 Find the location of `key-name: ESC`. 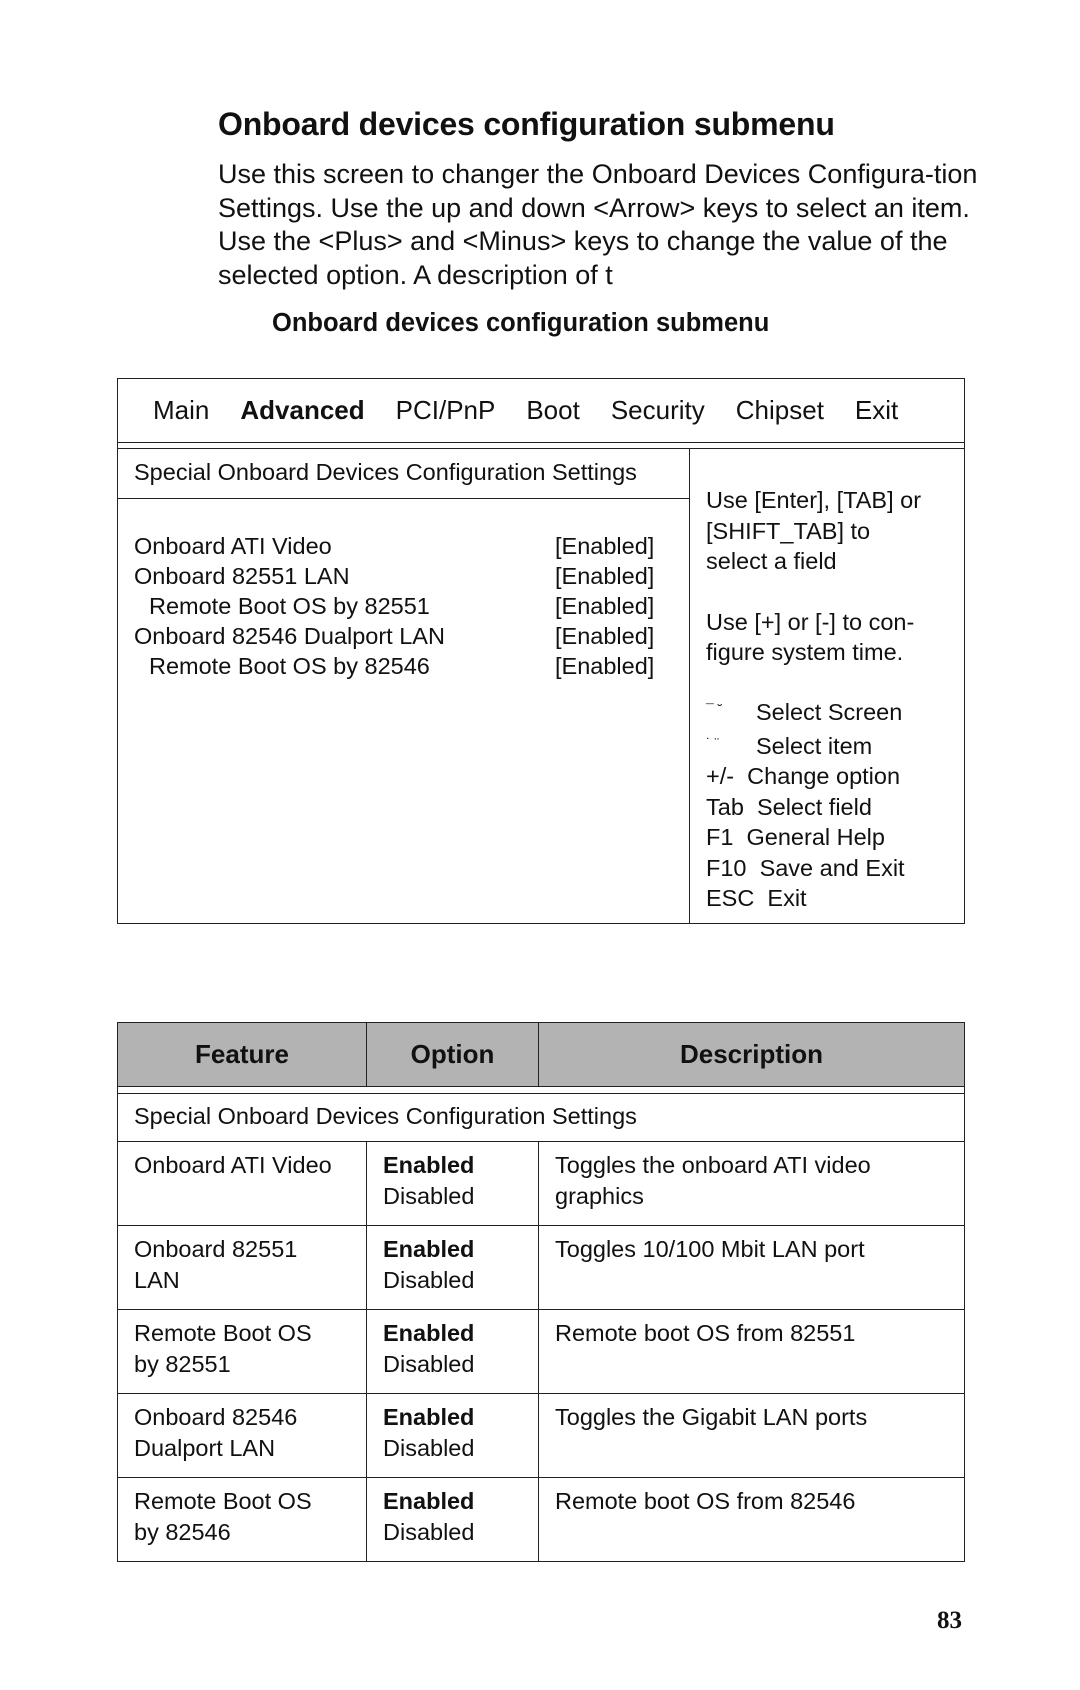

key-name: ESC is located at coordinates (730, 898).